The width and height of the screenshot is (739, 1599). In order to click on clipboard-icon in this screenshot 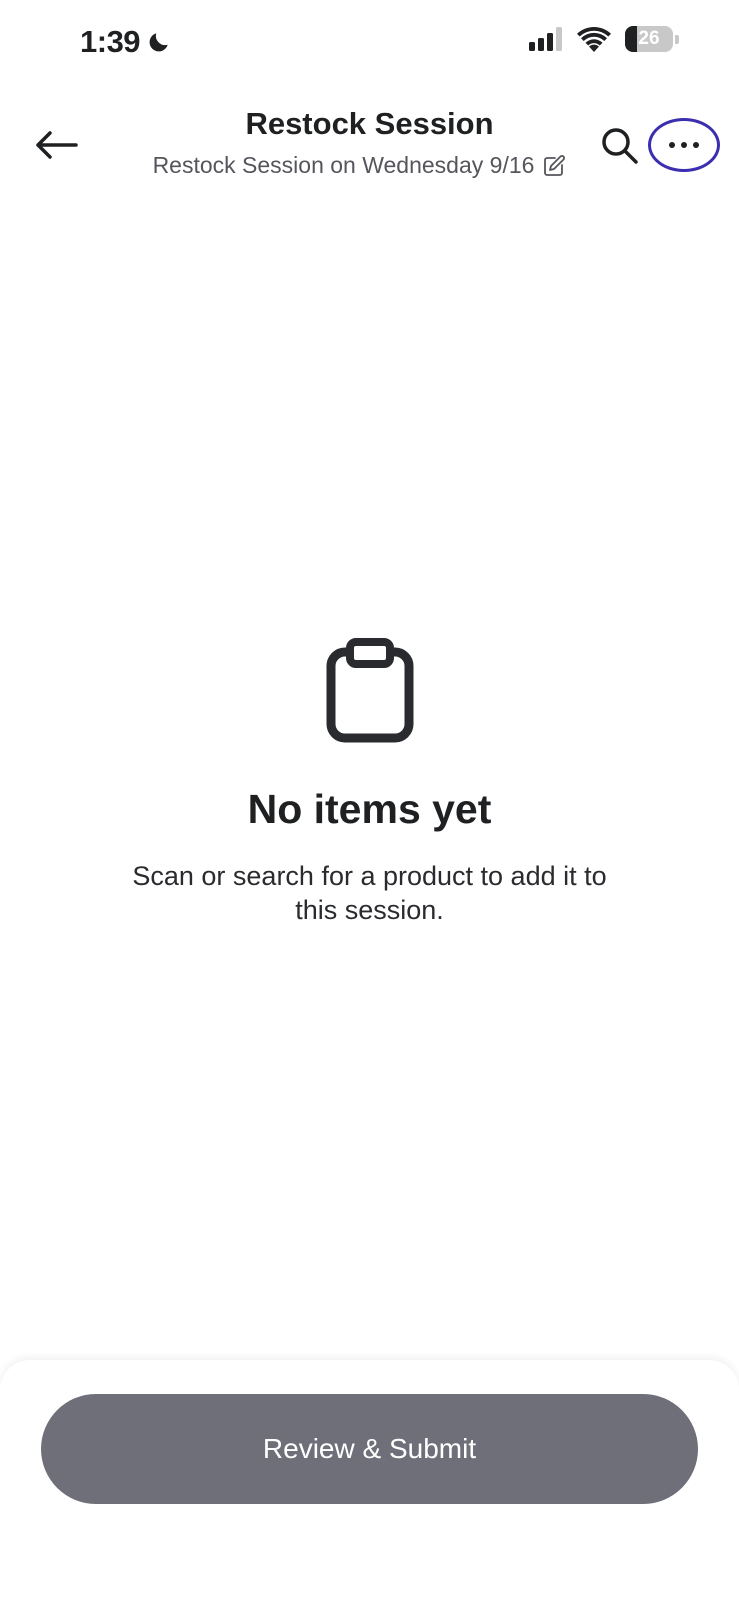, I will do `click(369, 690)`.